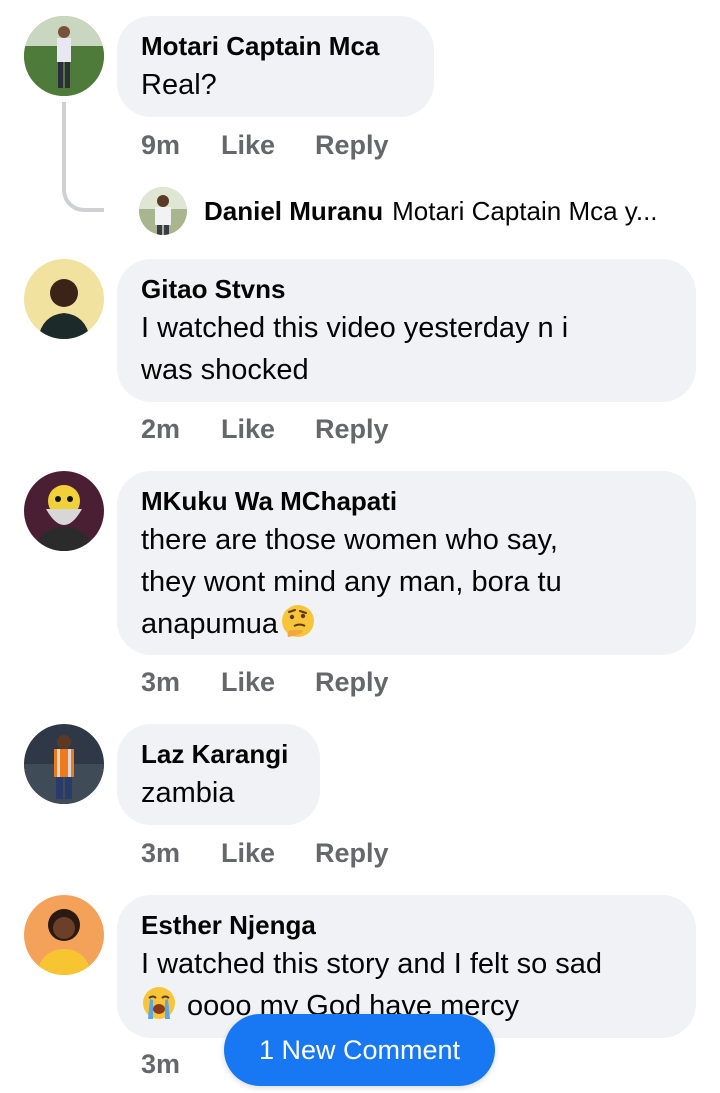  Describe the element at coordinates (355, 328) in the screenshot. I see `comment-text-line: I watched this video yesterday n i` at that location.